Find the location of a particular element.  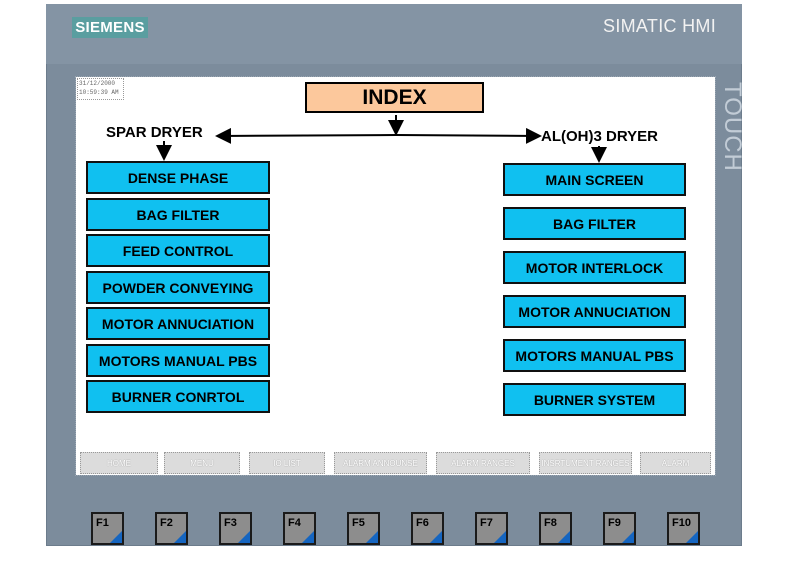

f1-key: F1 is located at coordinates (107, 528).